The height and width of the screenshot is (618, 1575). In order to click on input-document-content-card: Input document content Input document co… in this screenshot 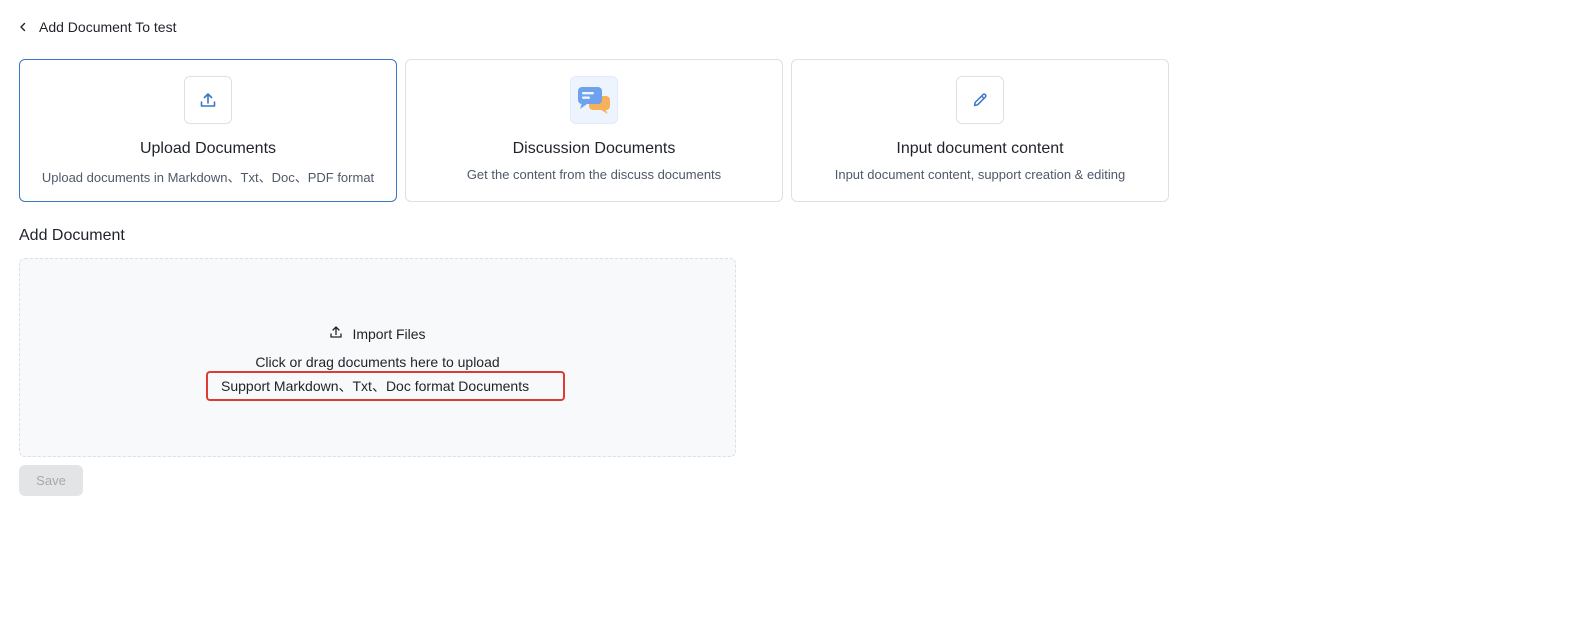, I will do `click(980, 130)`.